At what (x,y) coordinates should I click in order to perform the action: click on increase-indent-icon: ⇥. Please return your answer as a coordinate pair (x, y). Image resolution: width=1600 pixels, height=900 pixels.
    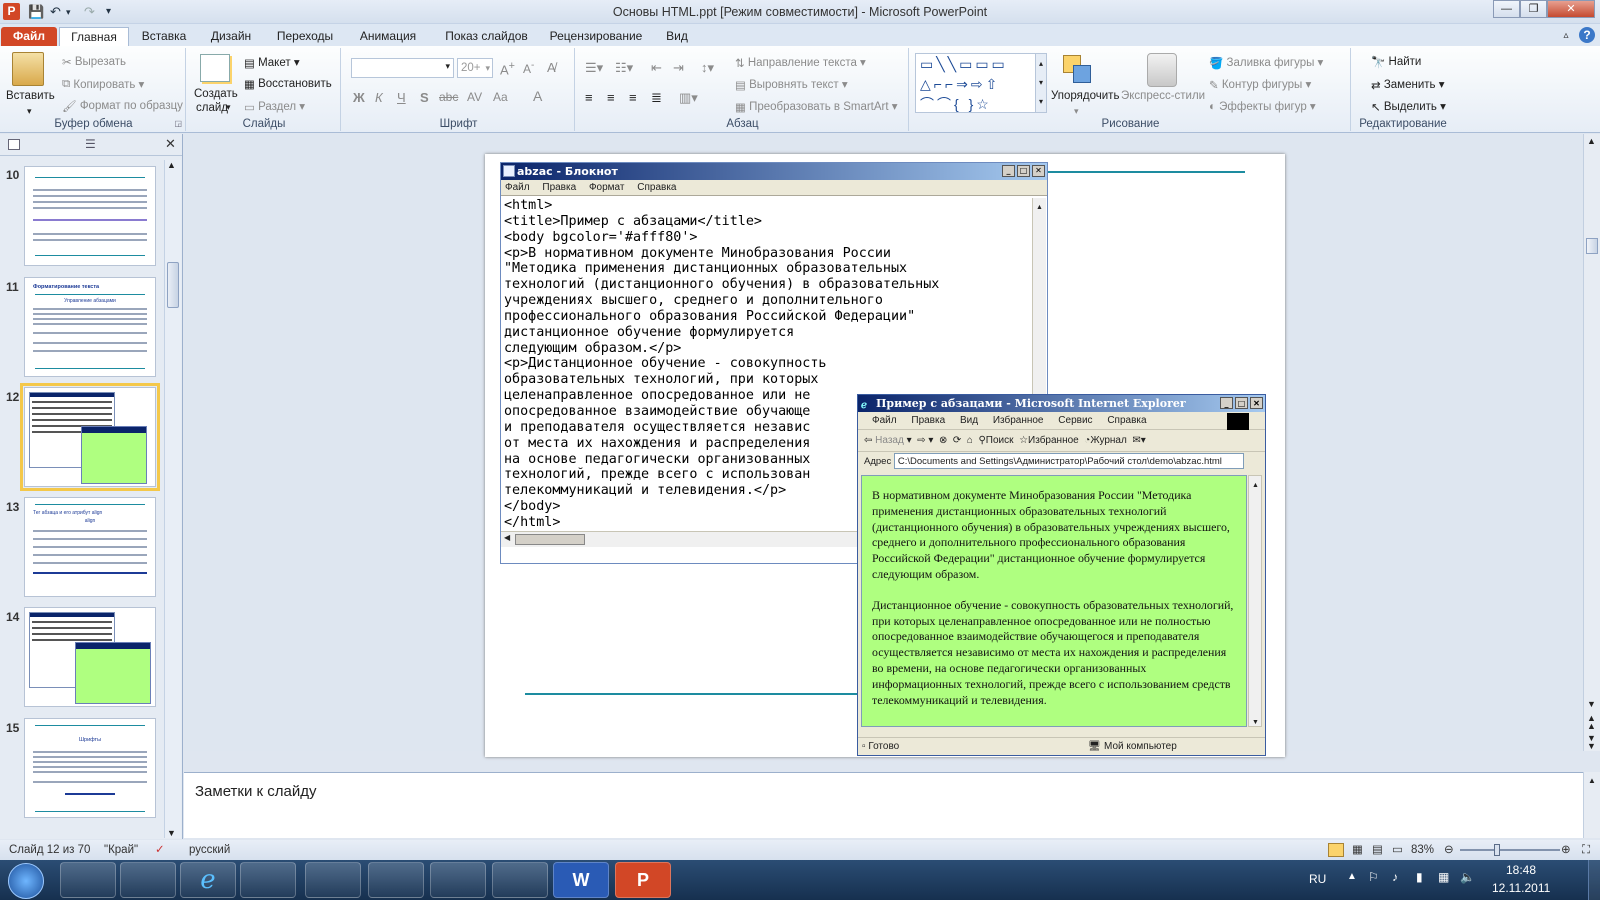
    Looking at the image, I should click on (678, 68).